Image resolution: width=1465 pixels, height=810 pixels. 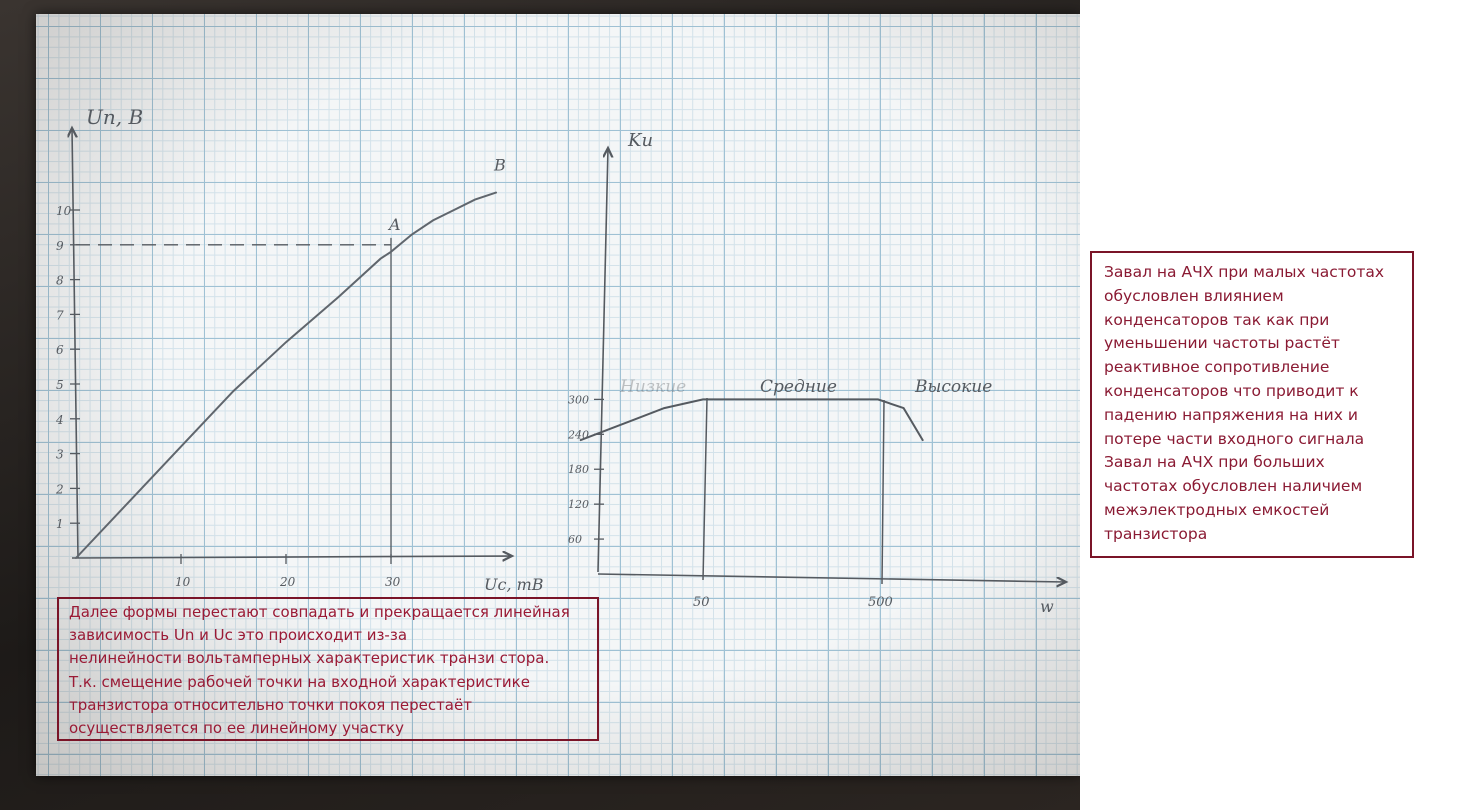 What do you see at coordinates (652, 387) in the screenshot?
I see `freq-region-label: Низкие` at bounding box center [652, 387].